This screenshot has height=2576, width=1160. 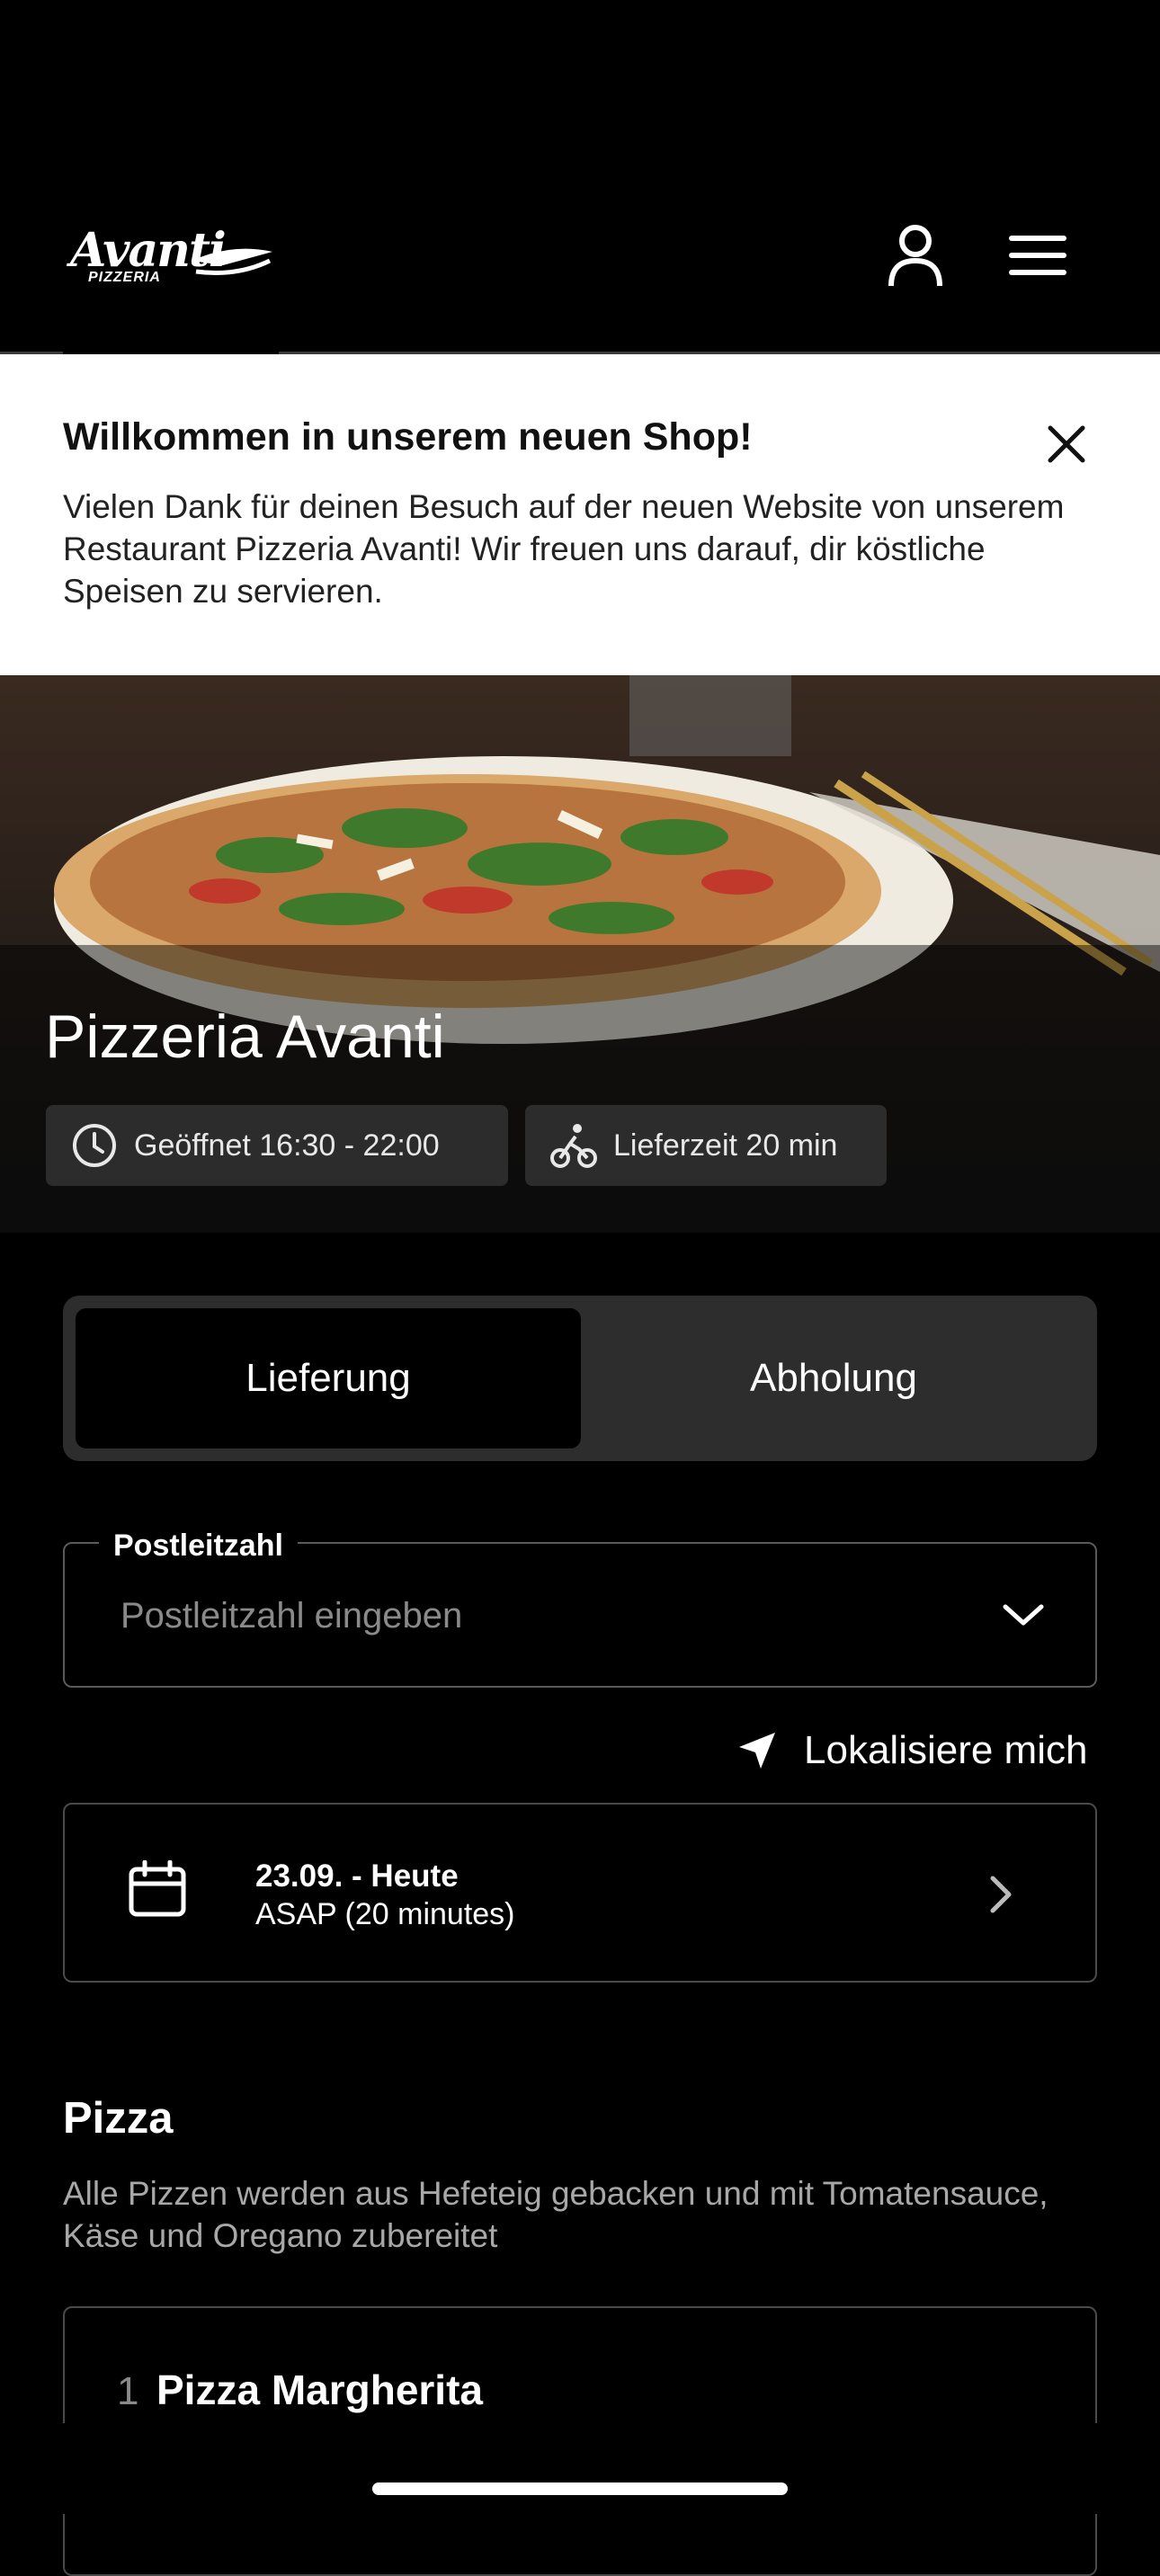 I want to click on section-title: Pizza, so click(x=119, y=2119).